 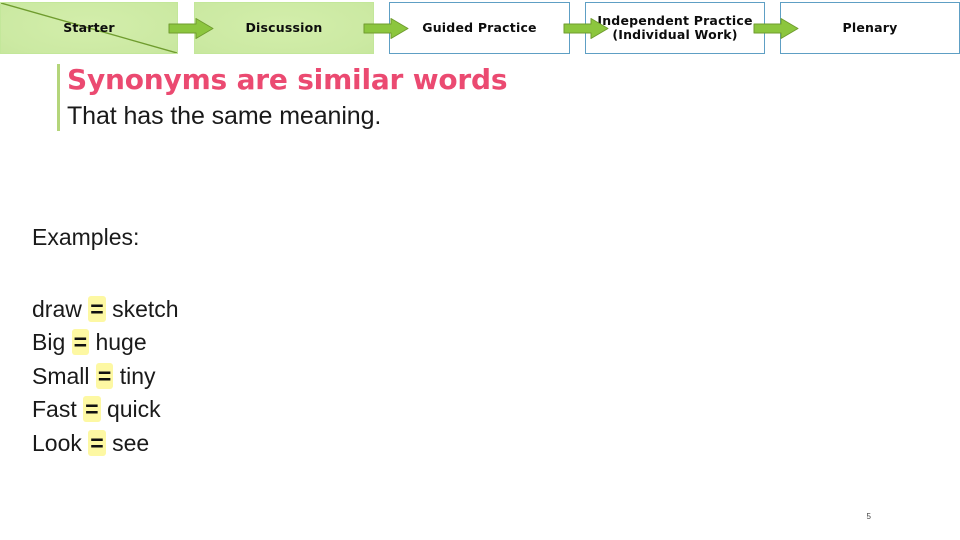 What do you see at coordinates (137, 375) in the screenshot?
I see `synonym-word-right: tiny` at bounding box center [137, 375].